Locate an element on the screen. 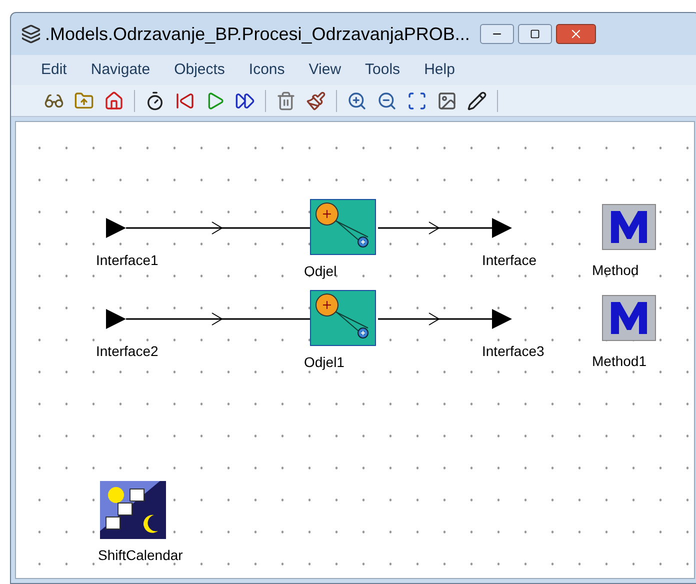  pencil-icon is located at coordinates (477, 100).